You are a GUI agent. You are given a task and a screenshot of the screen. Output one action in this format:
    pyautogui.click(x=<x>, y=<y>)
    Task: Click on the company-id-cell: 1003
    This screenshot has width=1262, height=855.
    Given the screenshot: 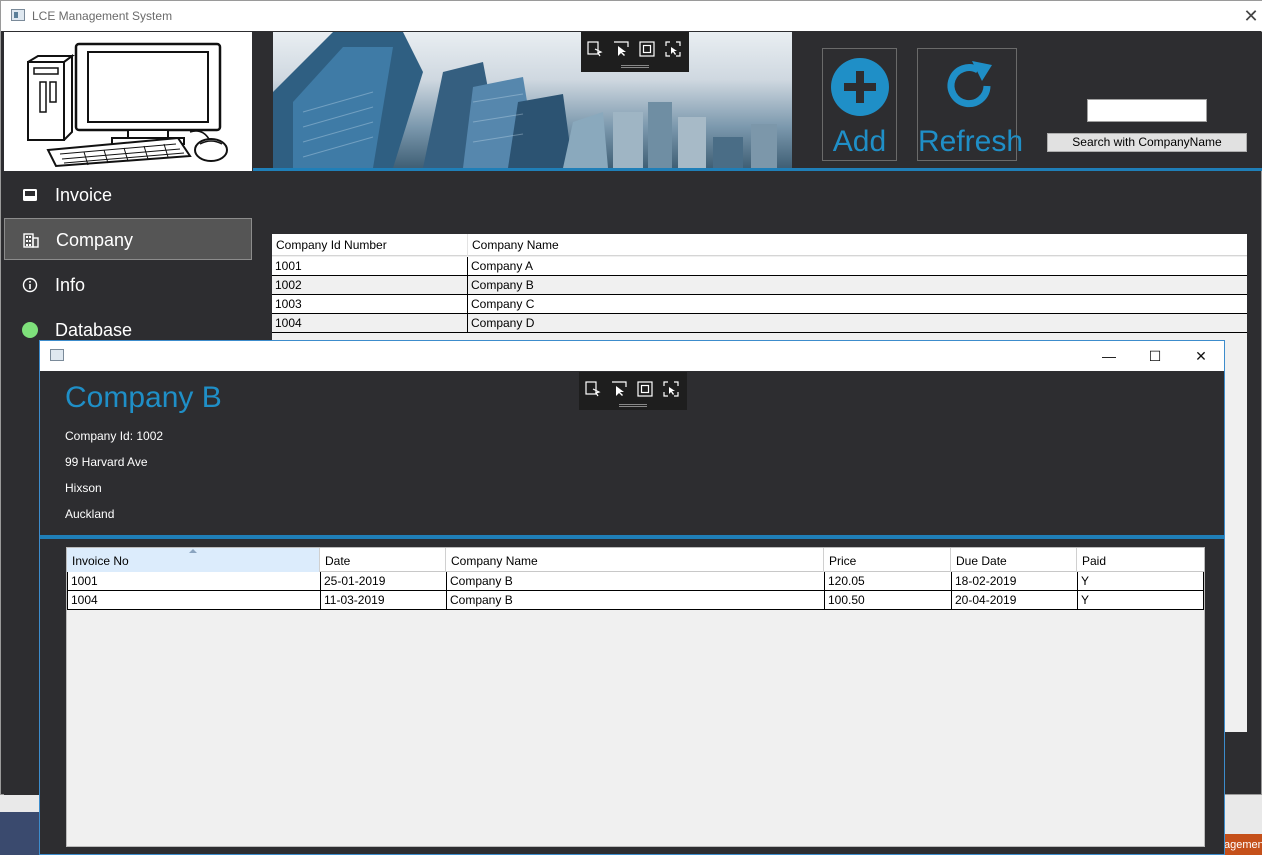 What is the action you would take?
    pyautogui.click(x=370, y=304)
    